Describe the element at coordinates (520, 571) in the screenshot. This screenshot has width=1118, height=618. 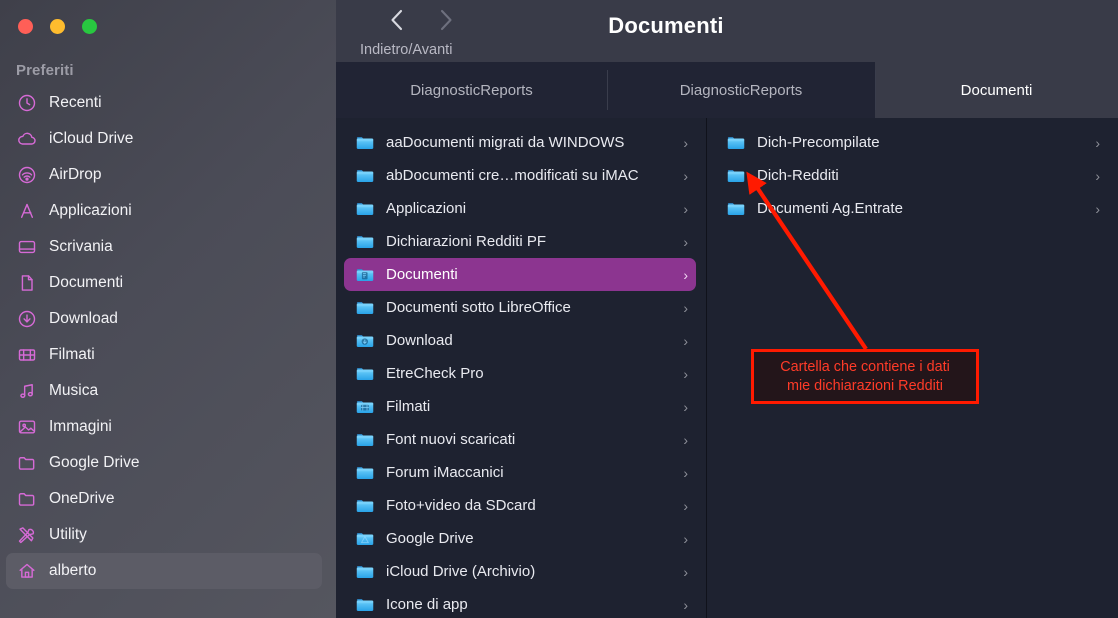
I see `file-row: iCloud Drive (Archivio) ›` at that location.